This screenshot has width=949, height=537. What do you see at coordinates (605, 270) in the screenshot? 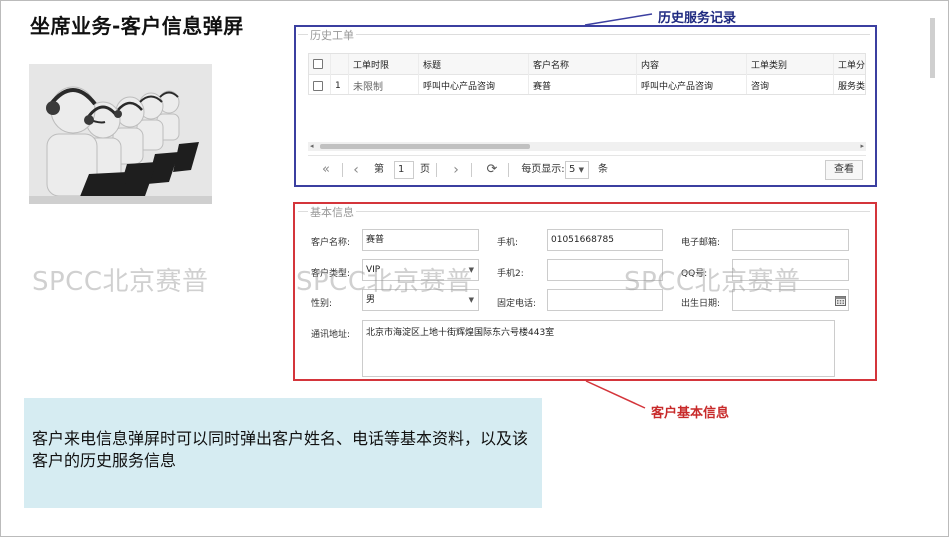
I see `mobile2-field` at bounding box center [605, 270].